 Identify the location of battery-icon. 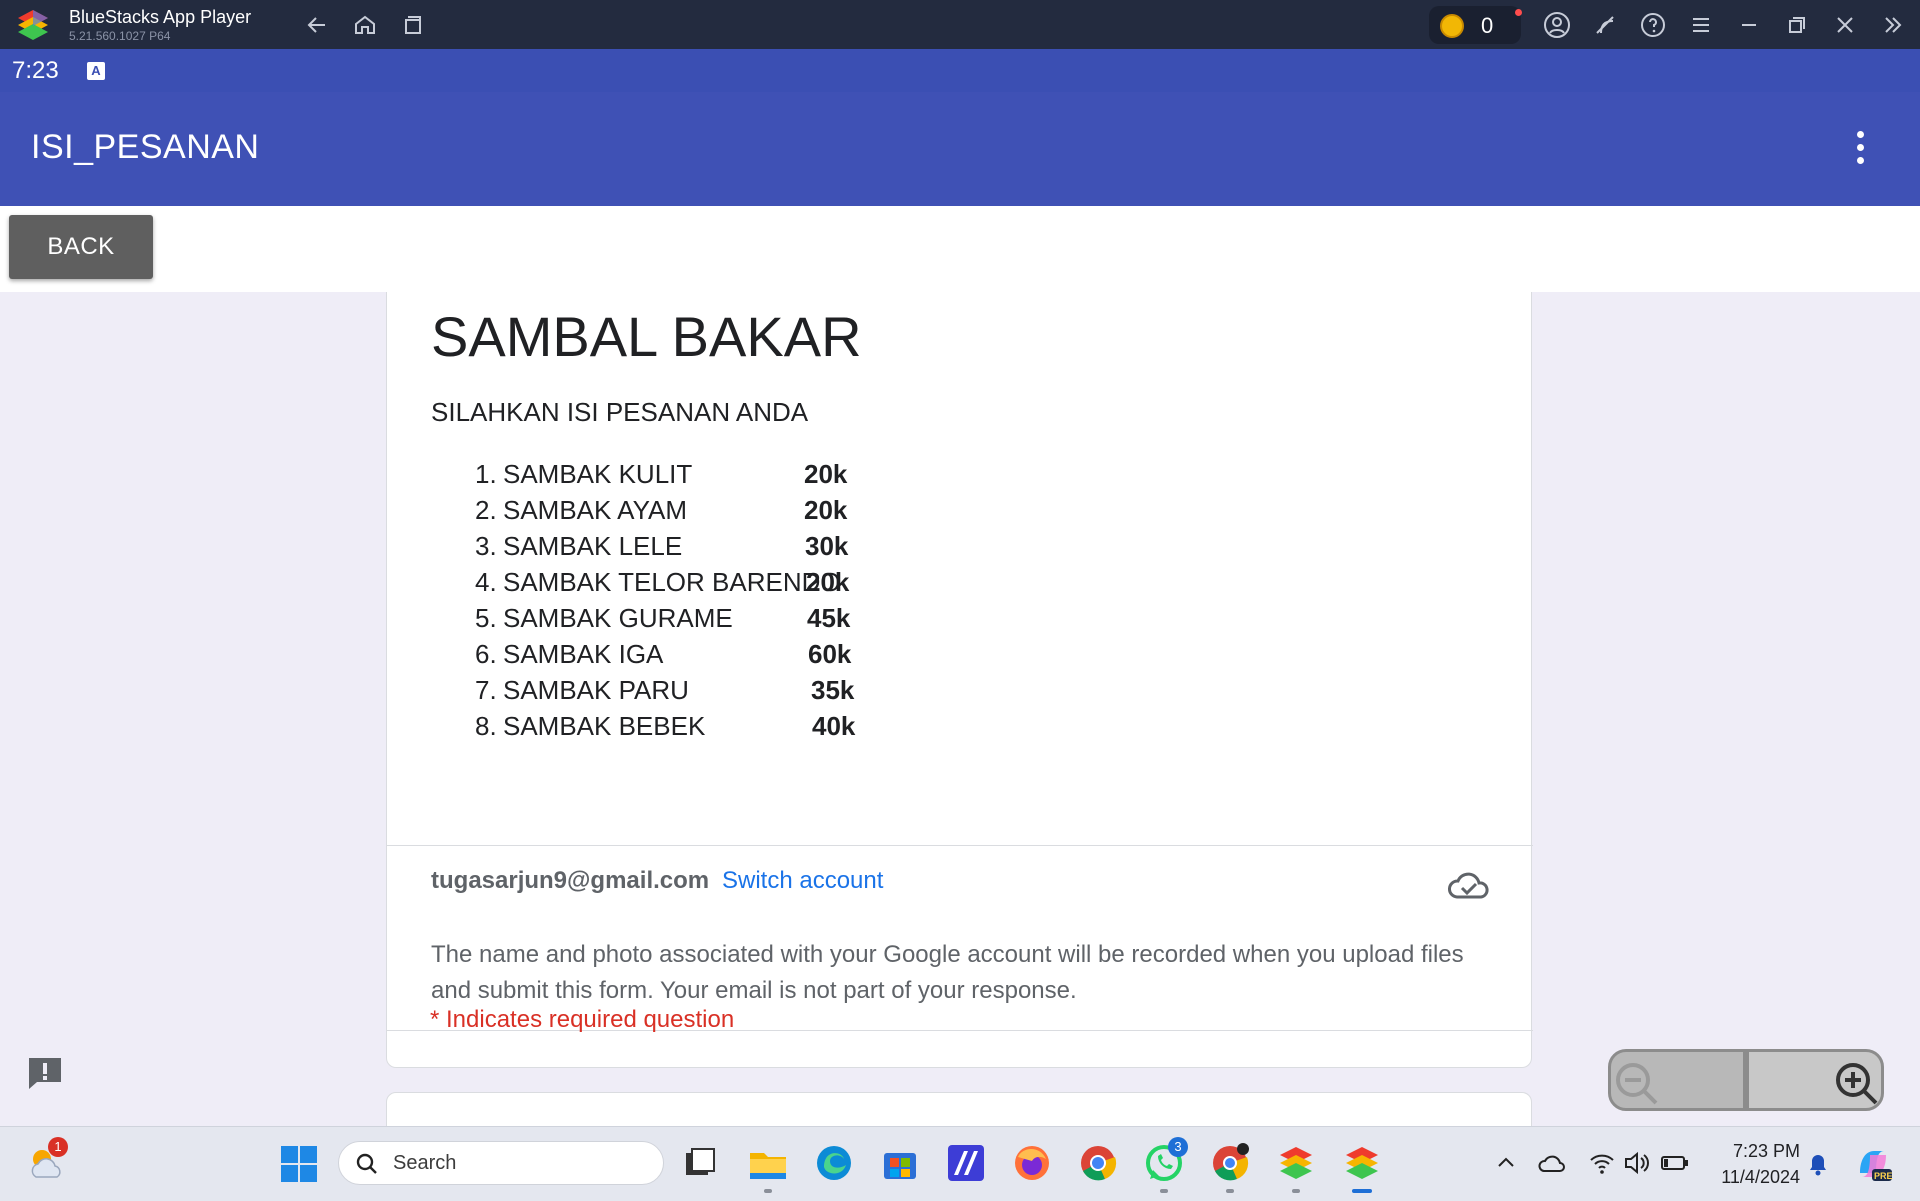
(1675, 1163).